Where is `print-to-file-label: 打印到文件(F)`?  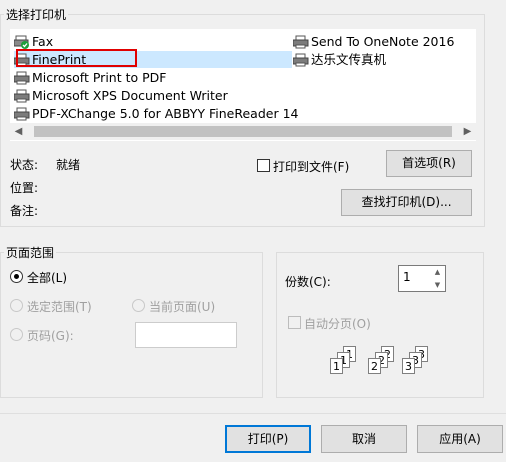
print-to-file-label: 打印到文件(F) is located at coordinates (311, 167).